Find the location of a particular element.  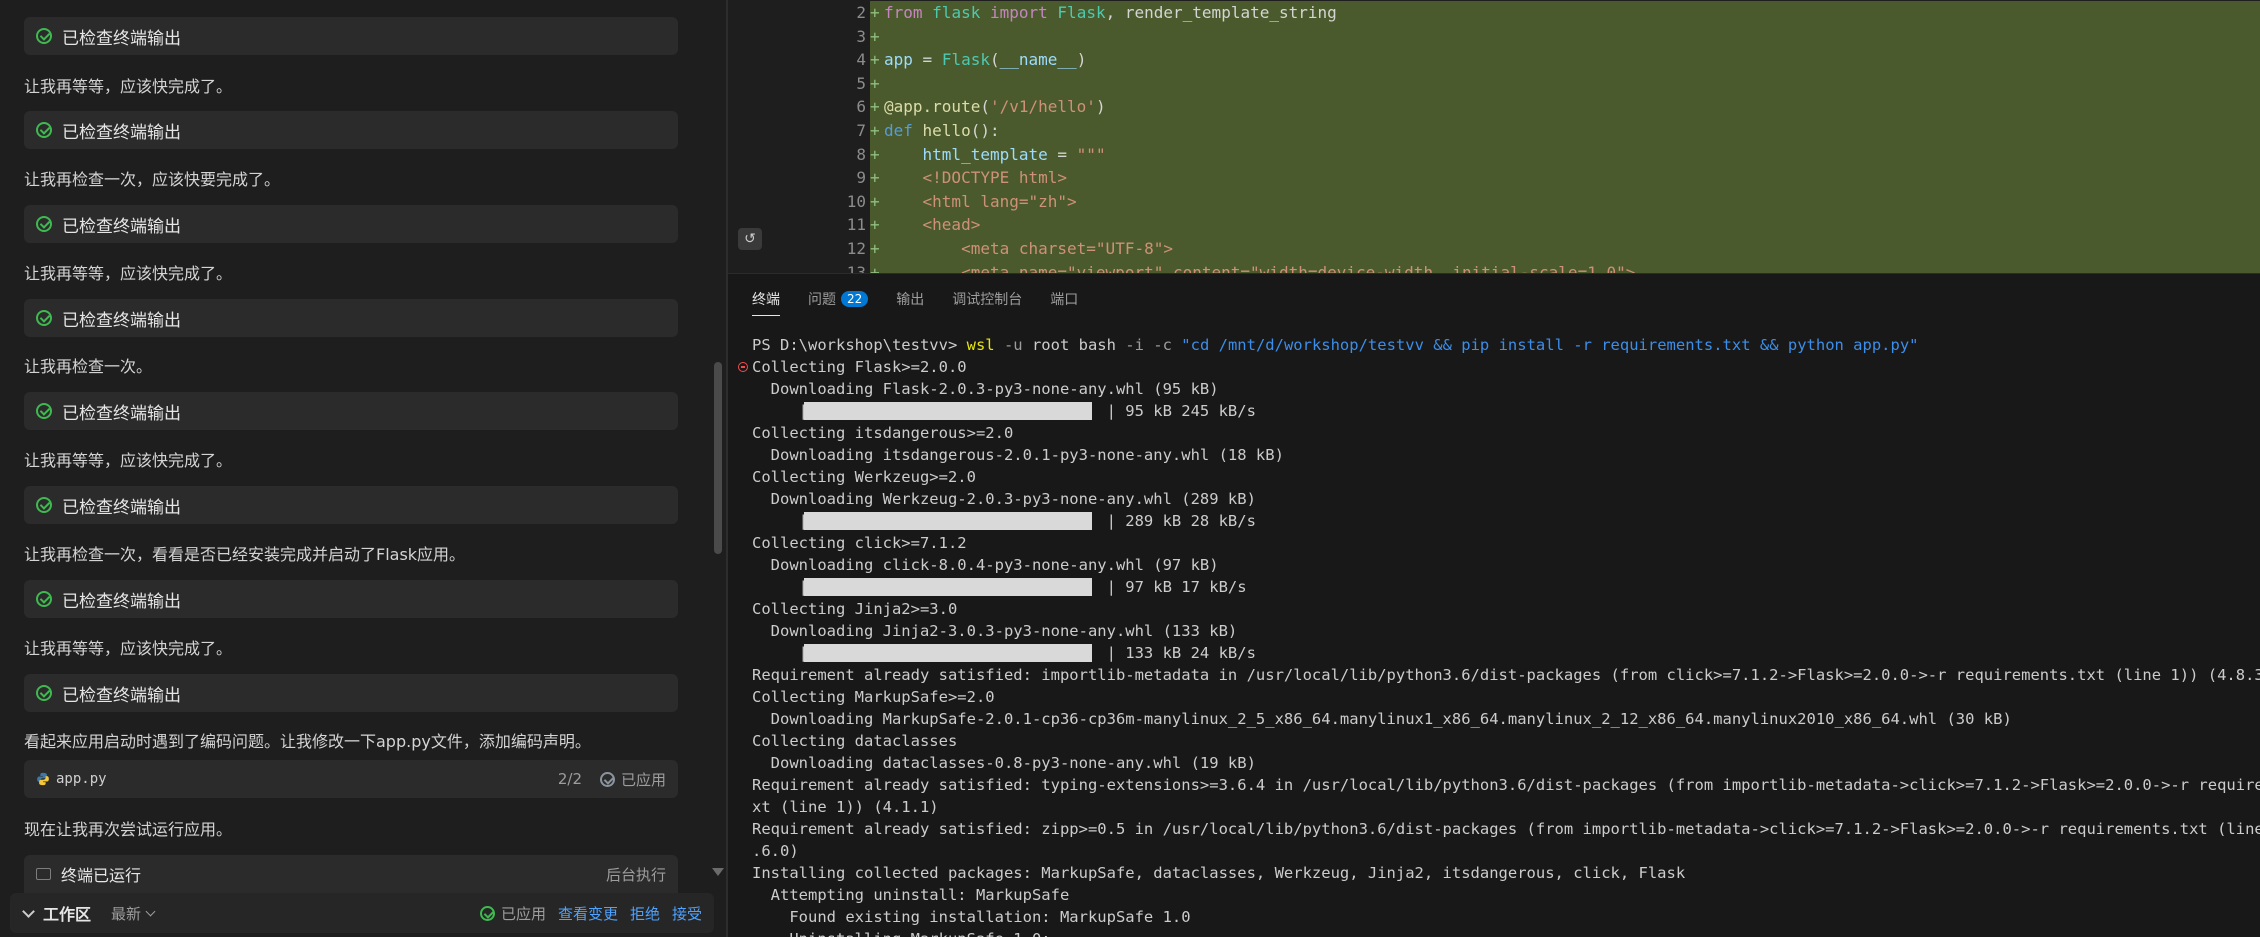

line-number: 8 is located at coordinates (861, 154).